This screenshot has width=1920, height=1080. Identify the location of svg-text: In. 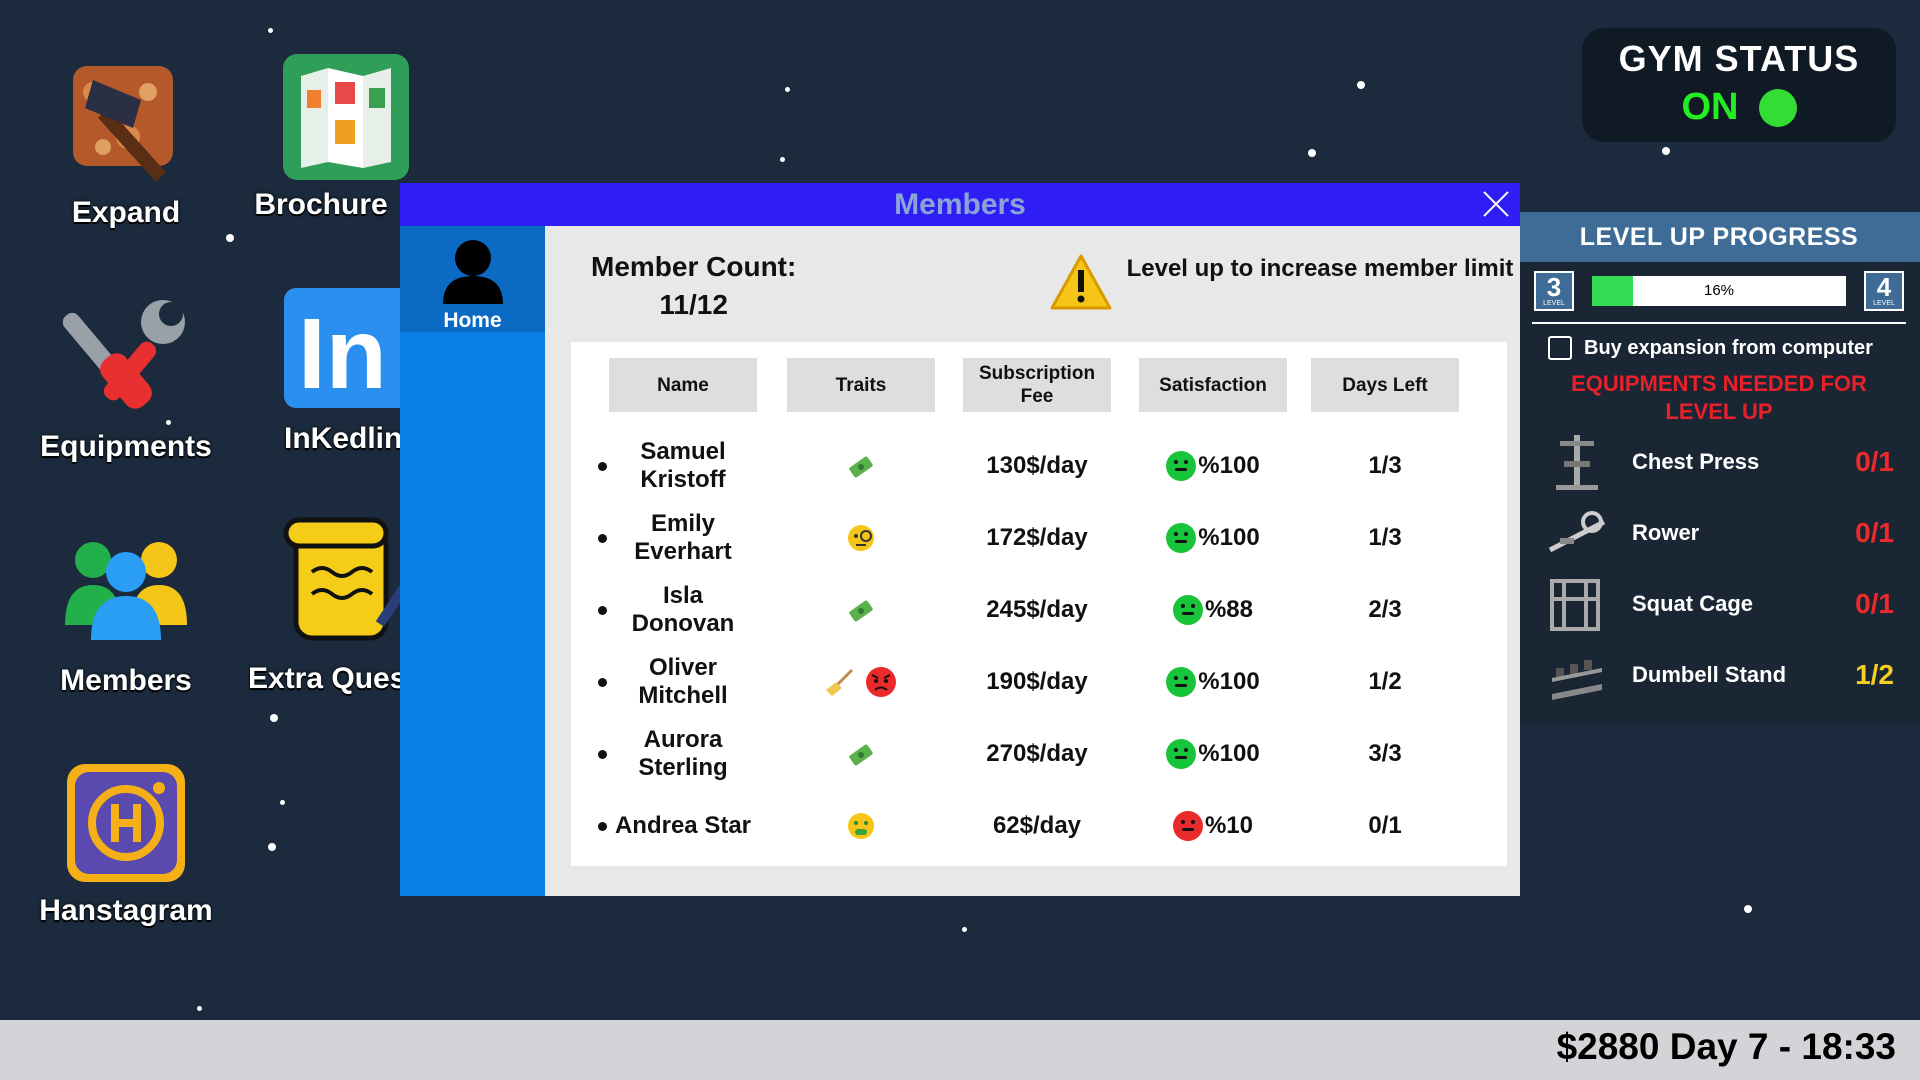
(342, 354).